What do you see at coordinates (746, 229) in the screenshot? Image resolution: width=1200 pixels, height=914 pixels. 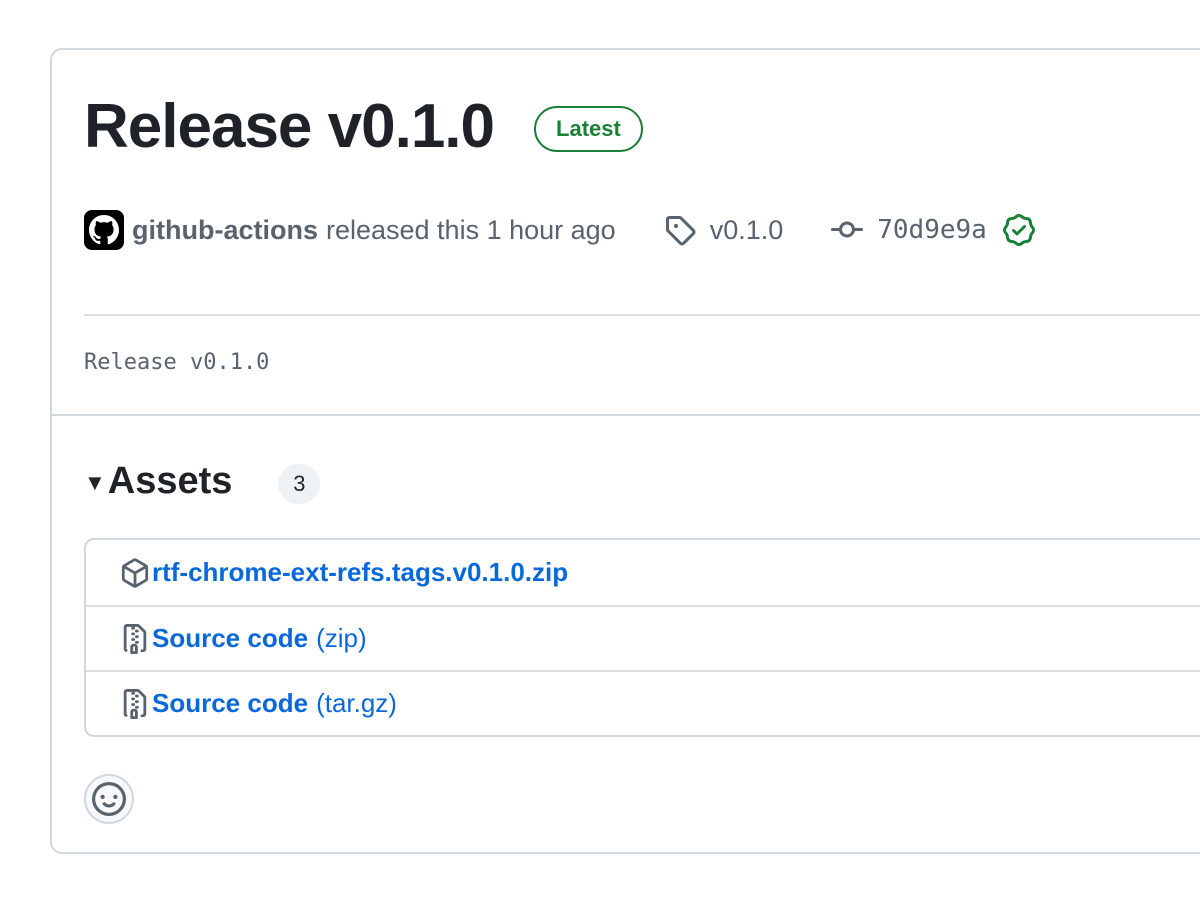 I see `tag-label: v0.1.0` at bounding box center [746, 229].